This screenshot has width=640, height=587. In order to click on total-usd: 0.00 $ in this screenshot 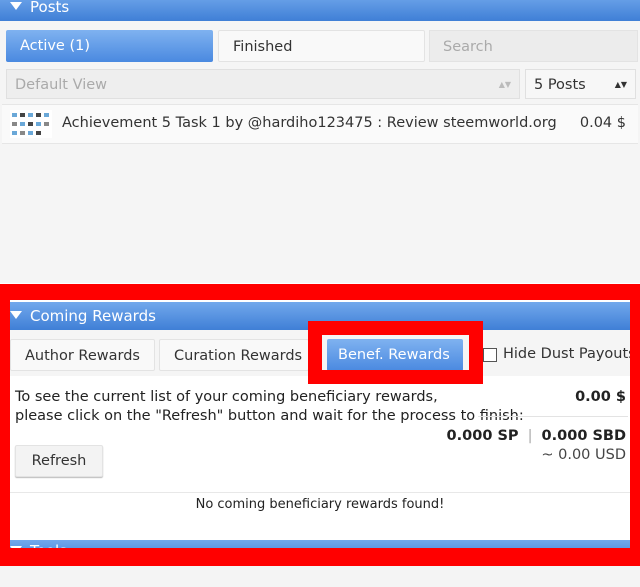, I will do `click(600, 397)`.